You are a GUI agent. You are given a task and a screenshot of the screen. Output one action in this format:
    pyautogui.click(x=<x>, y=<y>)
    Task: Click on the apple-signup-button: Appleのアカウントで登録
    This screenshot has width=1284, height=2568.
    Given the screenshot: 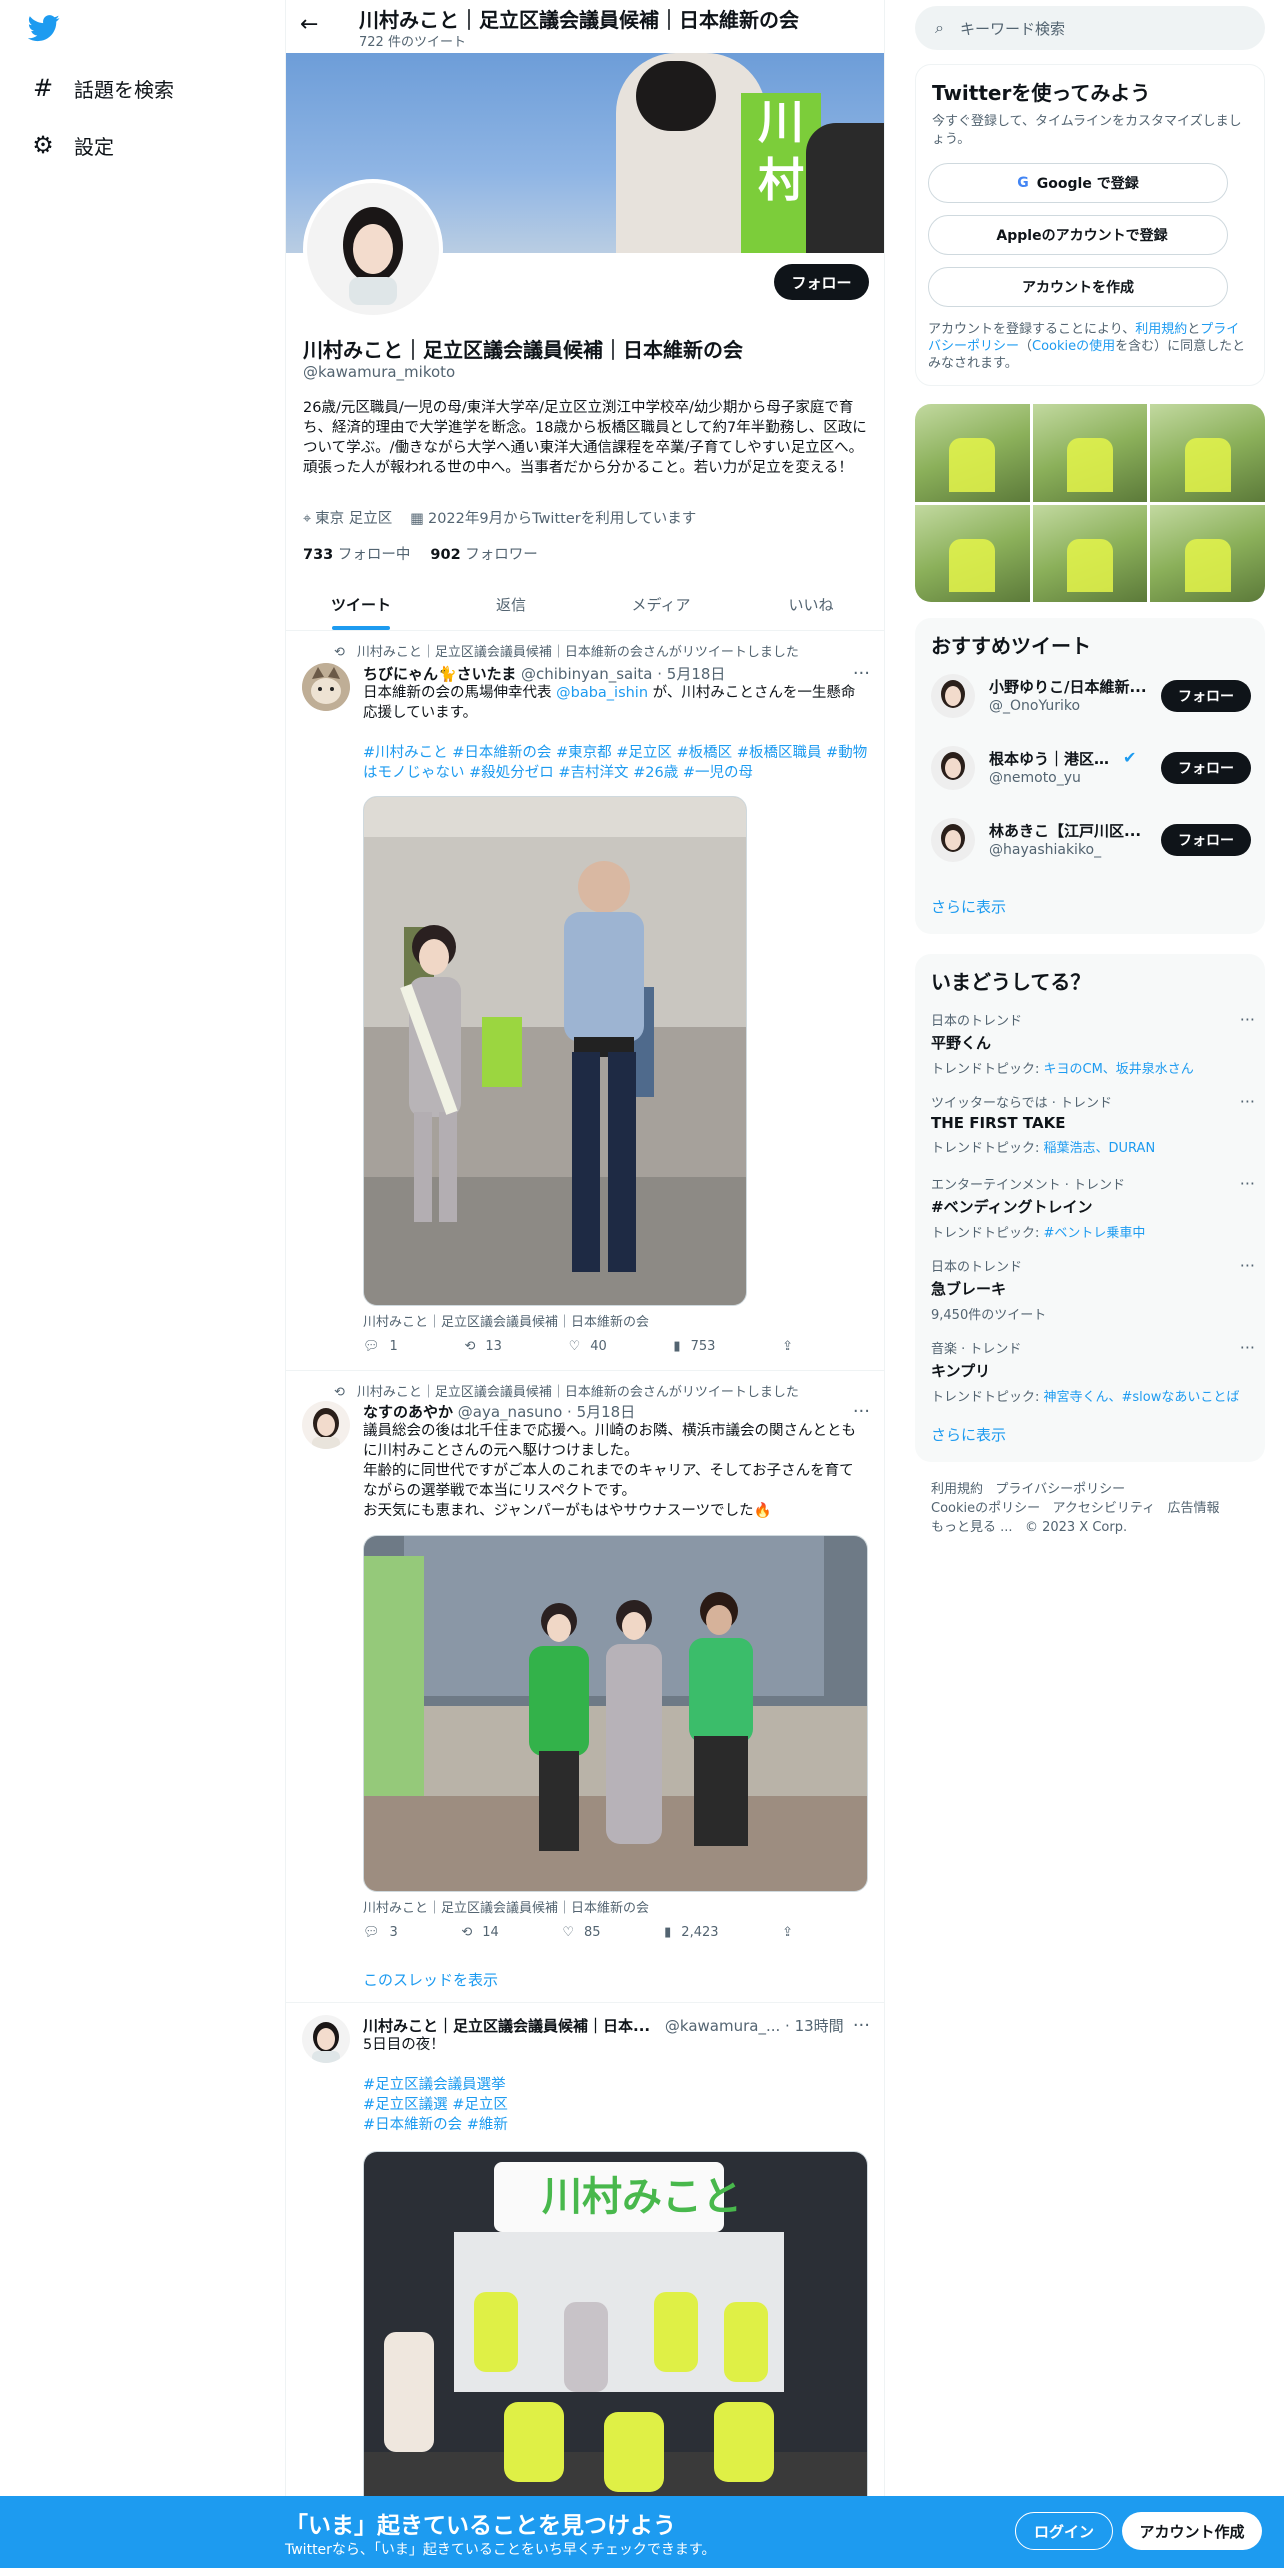 What is the action you would take?
    pyautogui.click(x=1078, y=235)
    